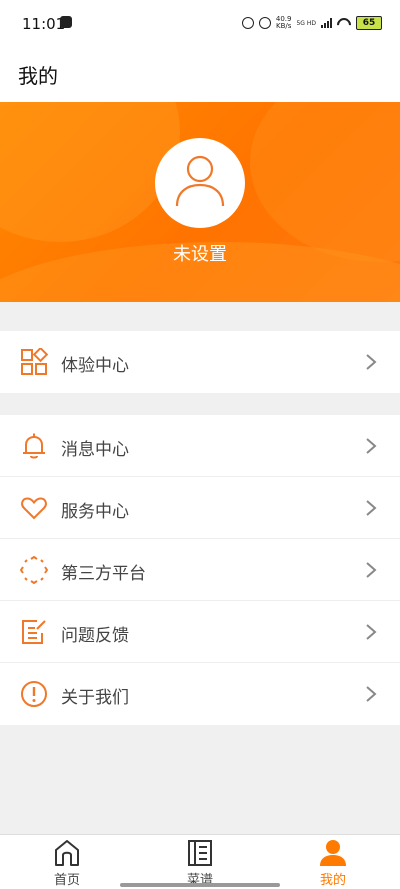 The width and height of the screenshot is (400, 889). I want to click on title-bar: 我的, so click(200, 74).